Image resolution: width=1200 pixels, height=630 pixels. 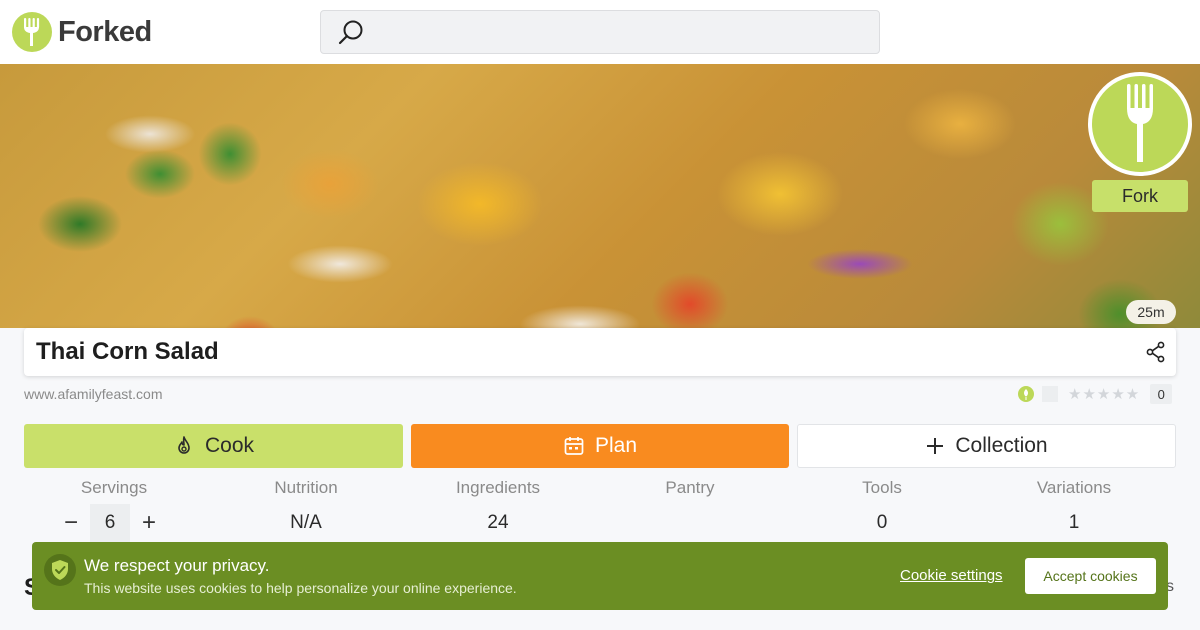 I want to click on leaf-icon, so click(x=1026, y=394).